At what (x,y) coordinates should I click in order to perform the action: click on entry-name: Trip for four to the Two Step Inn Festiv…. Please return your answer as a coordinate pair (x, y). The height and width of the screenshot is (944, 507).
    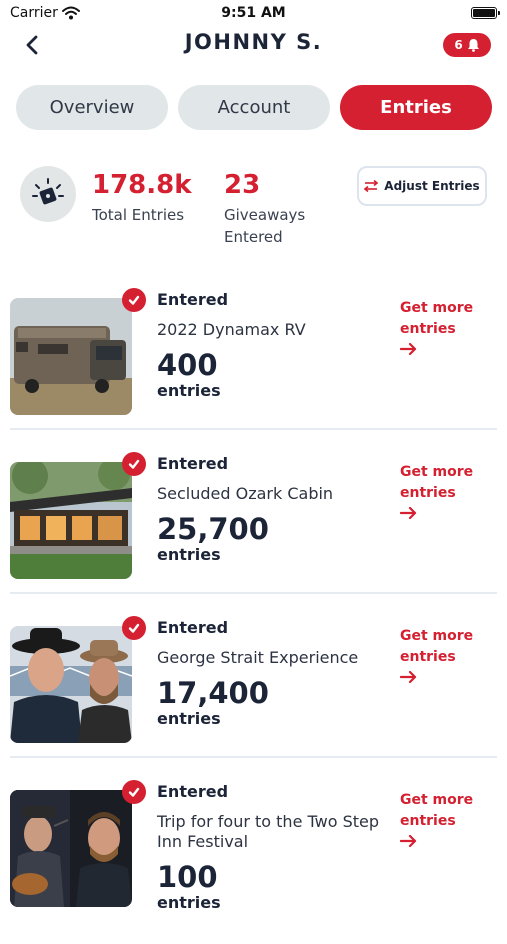
    Looking at the image, I should click on (268, 831).